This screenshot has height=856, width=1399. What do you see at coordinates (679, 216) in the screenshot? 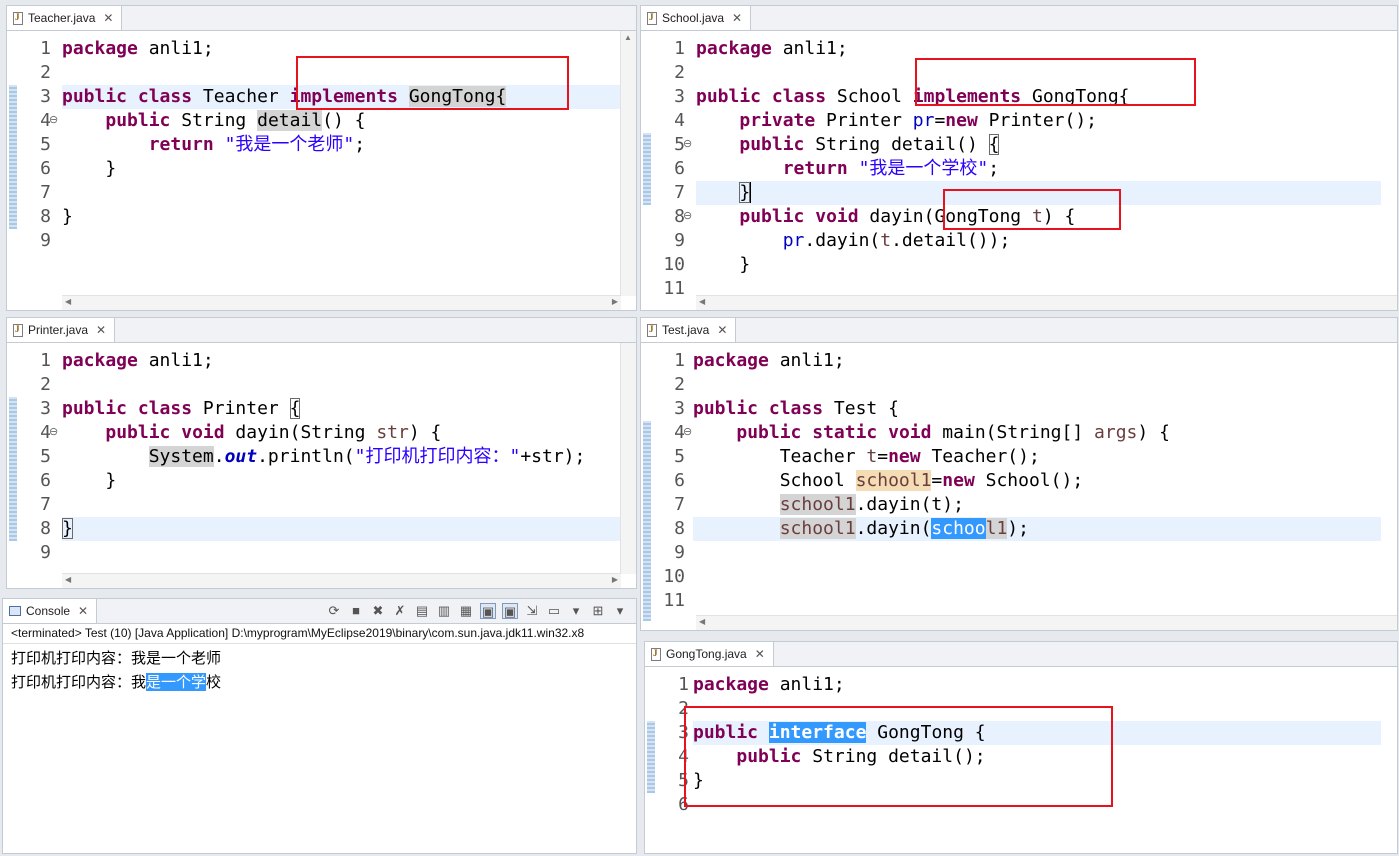
I see `line-number: 8` at bounding box center [679, 216].